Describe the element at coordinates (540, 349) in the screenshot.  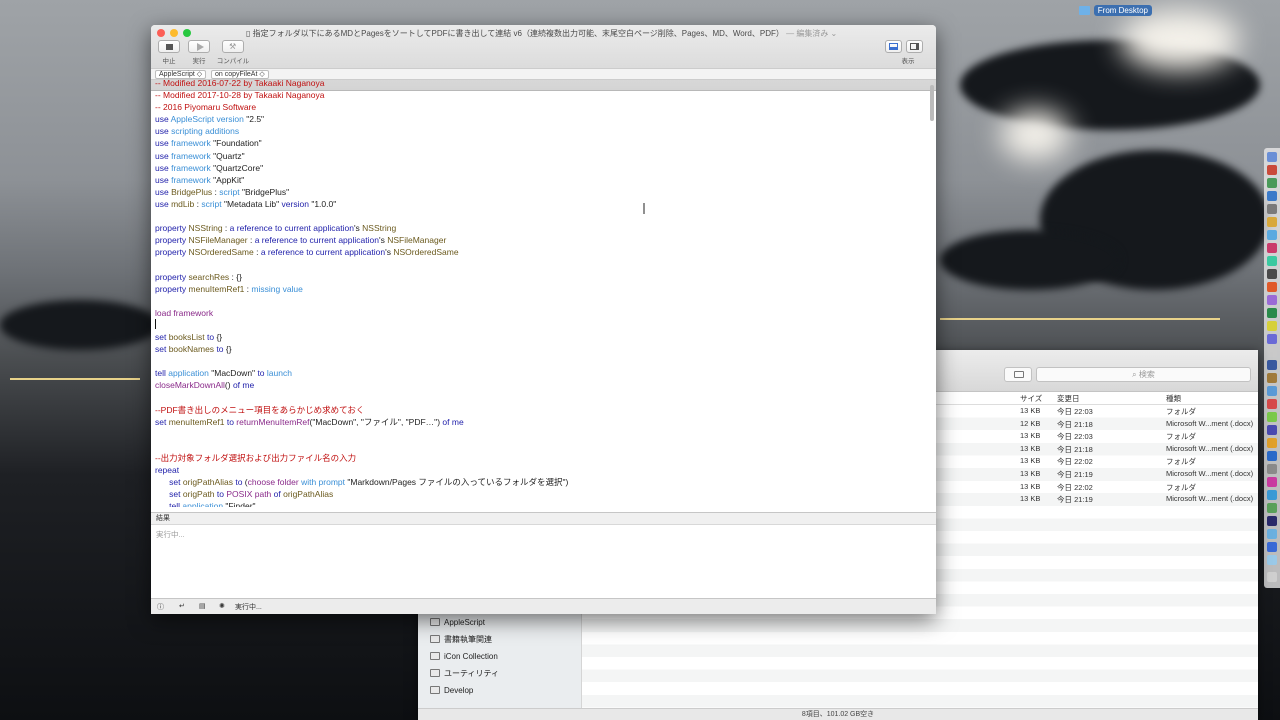
I see `code-line: set bookNames to {}` at that location.